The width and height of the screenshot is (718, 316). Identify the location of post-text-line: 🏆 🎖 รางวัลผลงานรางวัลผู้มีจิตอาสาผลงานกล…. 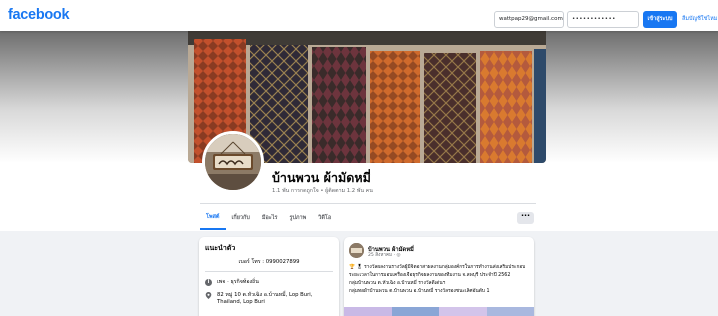
(437, 267).